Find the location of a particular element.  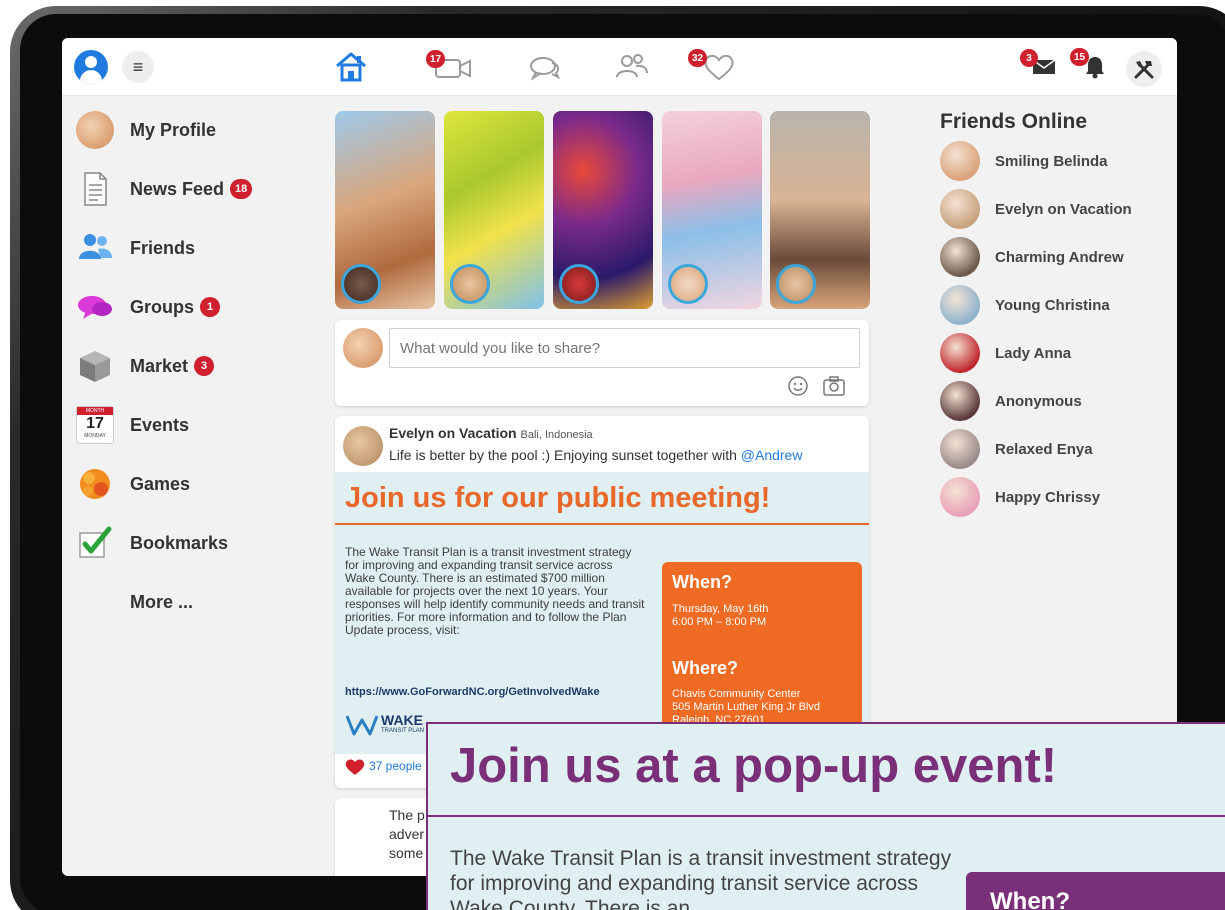

like-heart-icon is located at coordinates (355, 767).